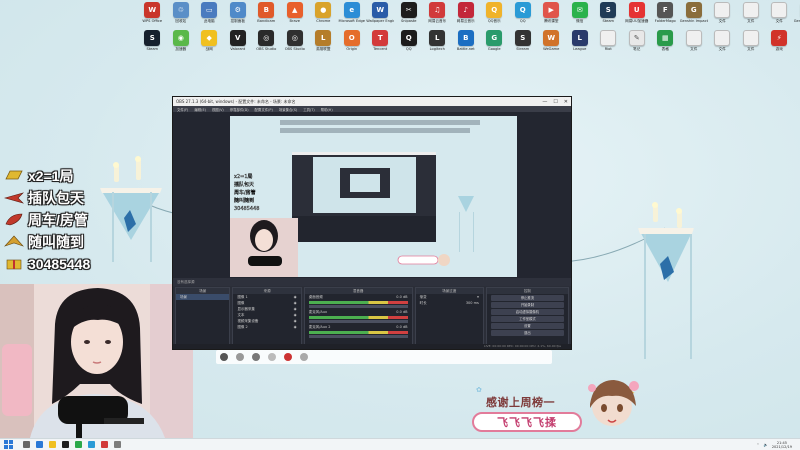 This screenshot has height=450, width=800. Describe the element at coordinates (52, 444) in the screenshot. I see `folder-icon` at that location.